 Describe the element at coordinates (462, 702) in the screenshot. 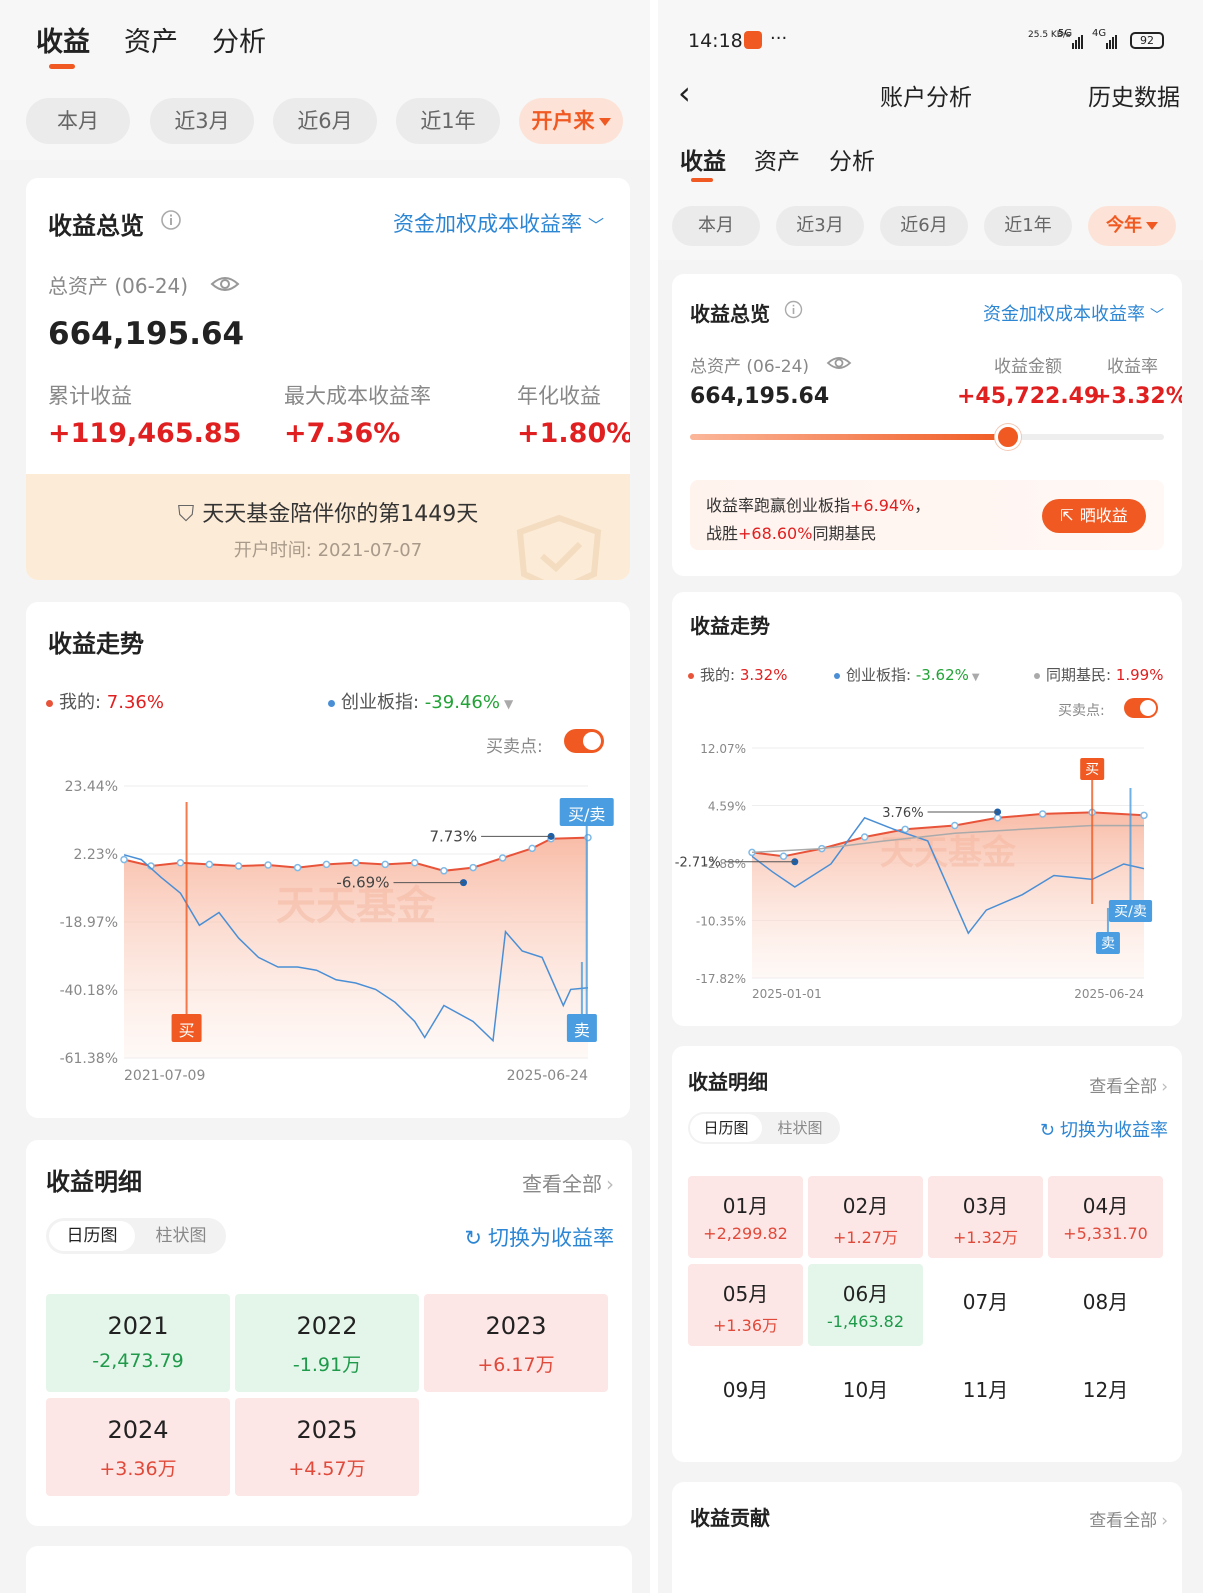

I see `legend-index-value: -39.46%` at that location.